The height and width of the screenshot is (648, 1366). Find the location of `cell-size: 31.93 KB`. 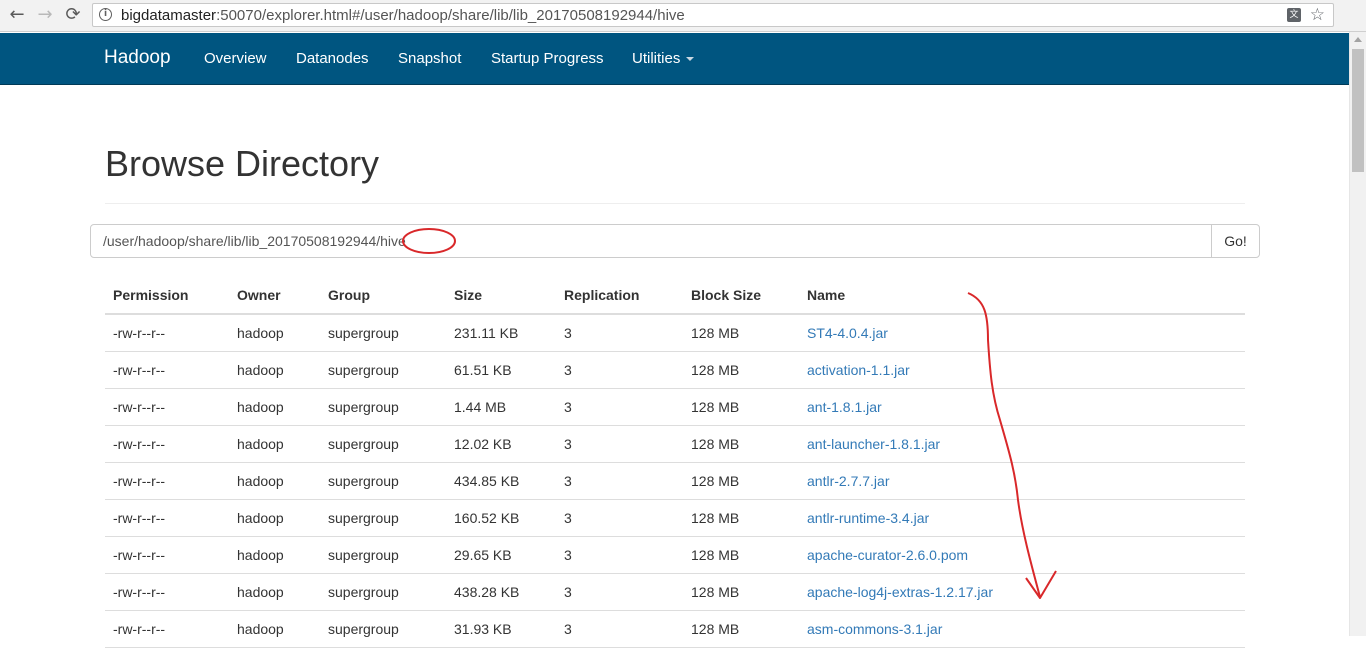

cell-size: 31.93 KB is located at coordinates (501, 629).